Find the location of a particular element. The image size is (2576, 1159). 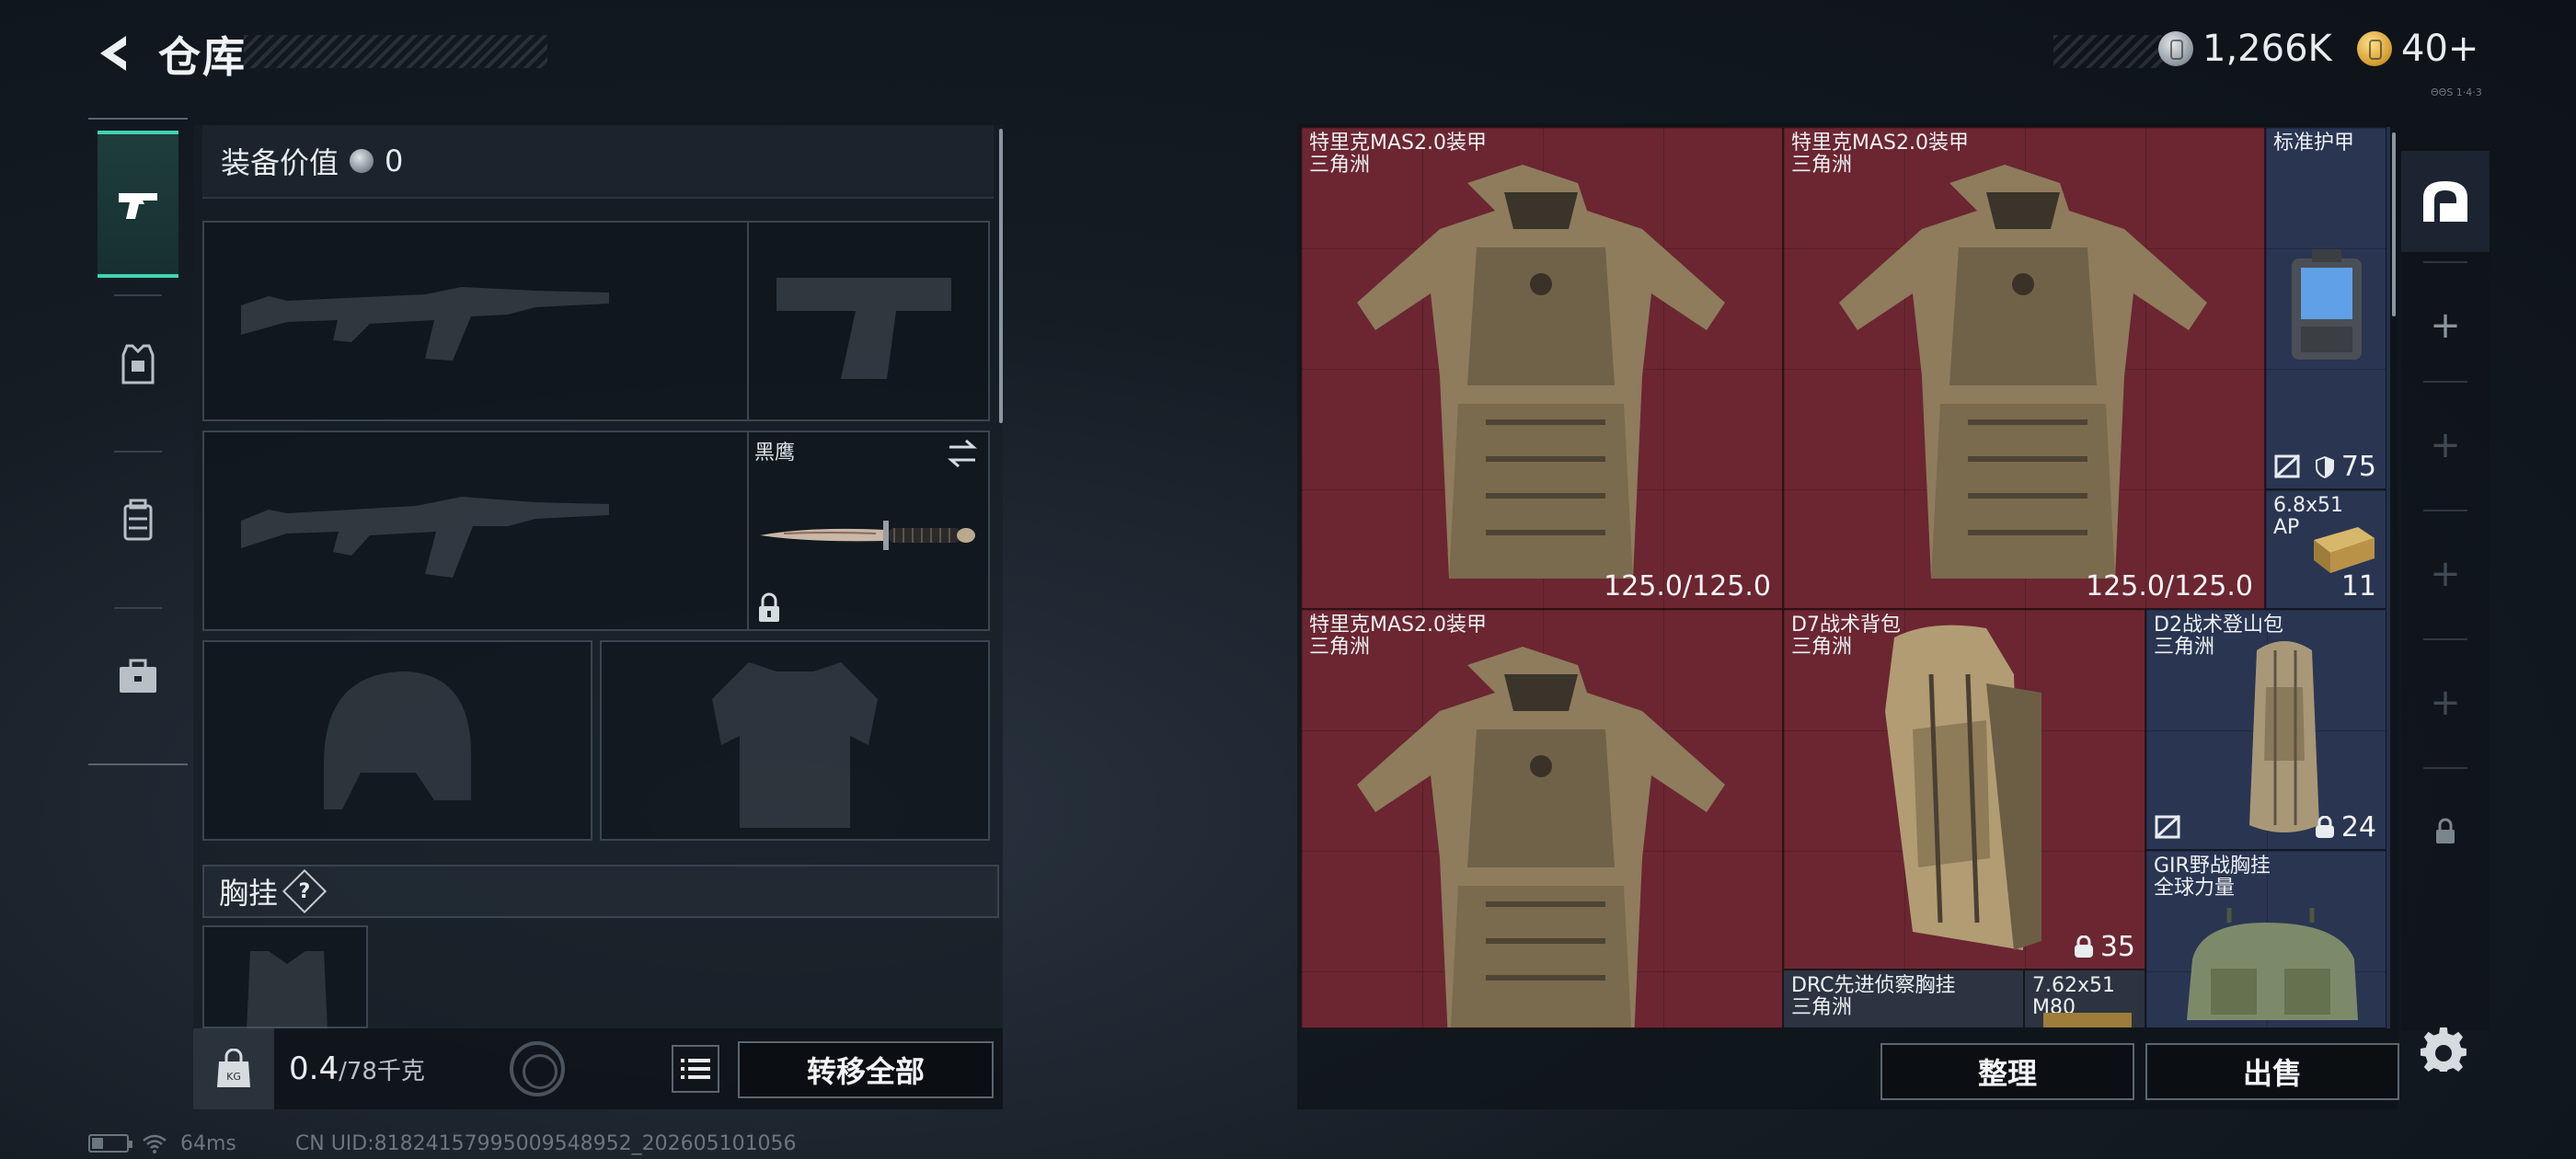

stash-item-armor-3: 特里克MAS2.0装甲 三角洲 is located at coordinates (1542, 818).